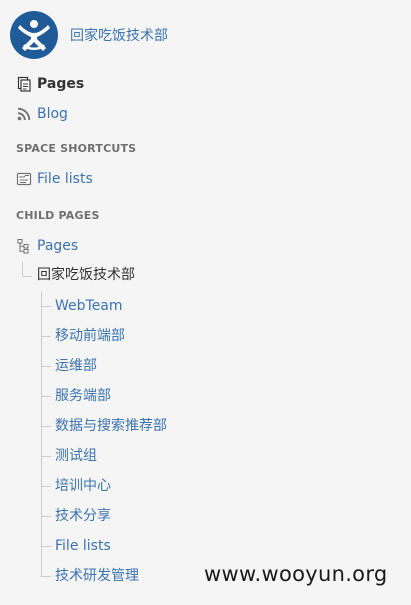  Describe the element at coordinates (89, 306) in the screenshot. I see `tree-item-child: WebTeam` at that location.